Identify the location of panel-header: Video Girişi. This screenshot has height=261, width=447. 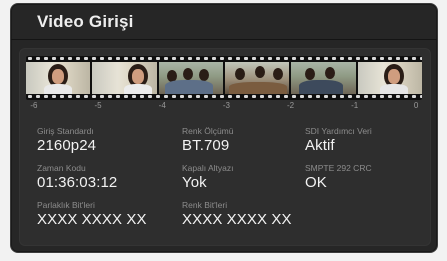
(224, 22).